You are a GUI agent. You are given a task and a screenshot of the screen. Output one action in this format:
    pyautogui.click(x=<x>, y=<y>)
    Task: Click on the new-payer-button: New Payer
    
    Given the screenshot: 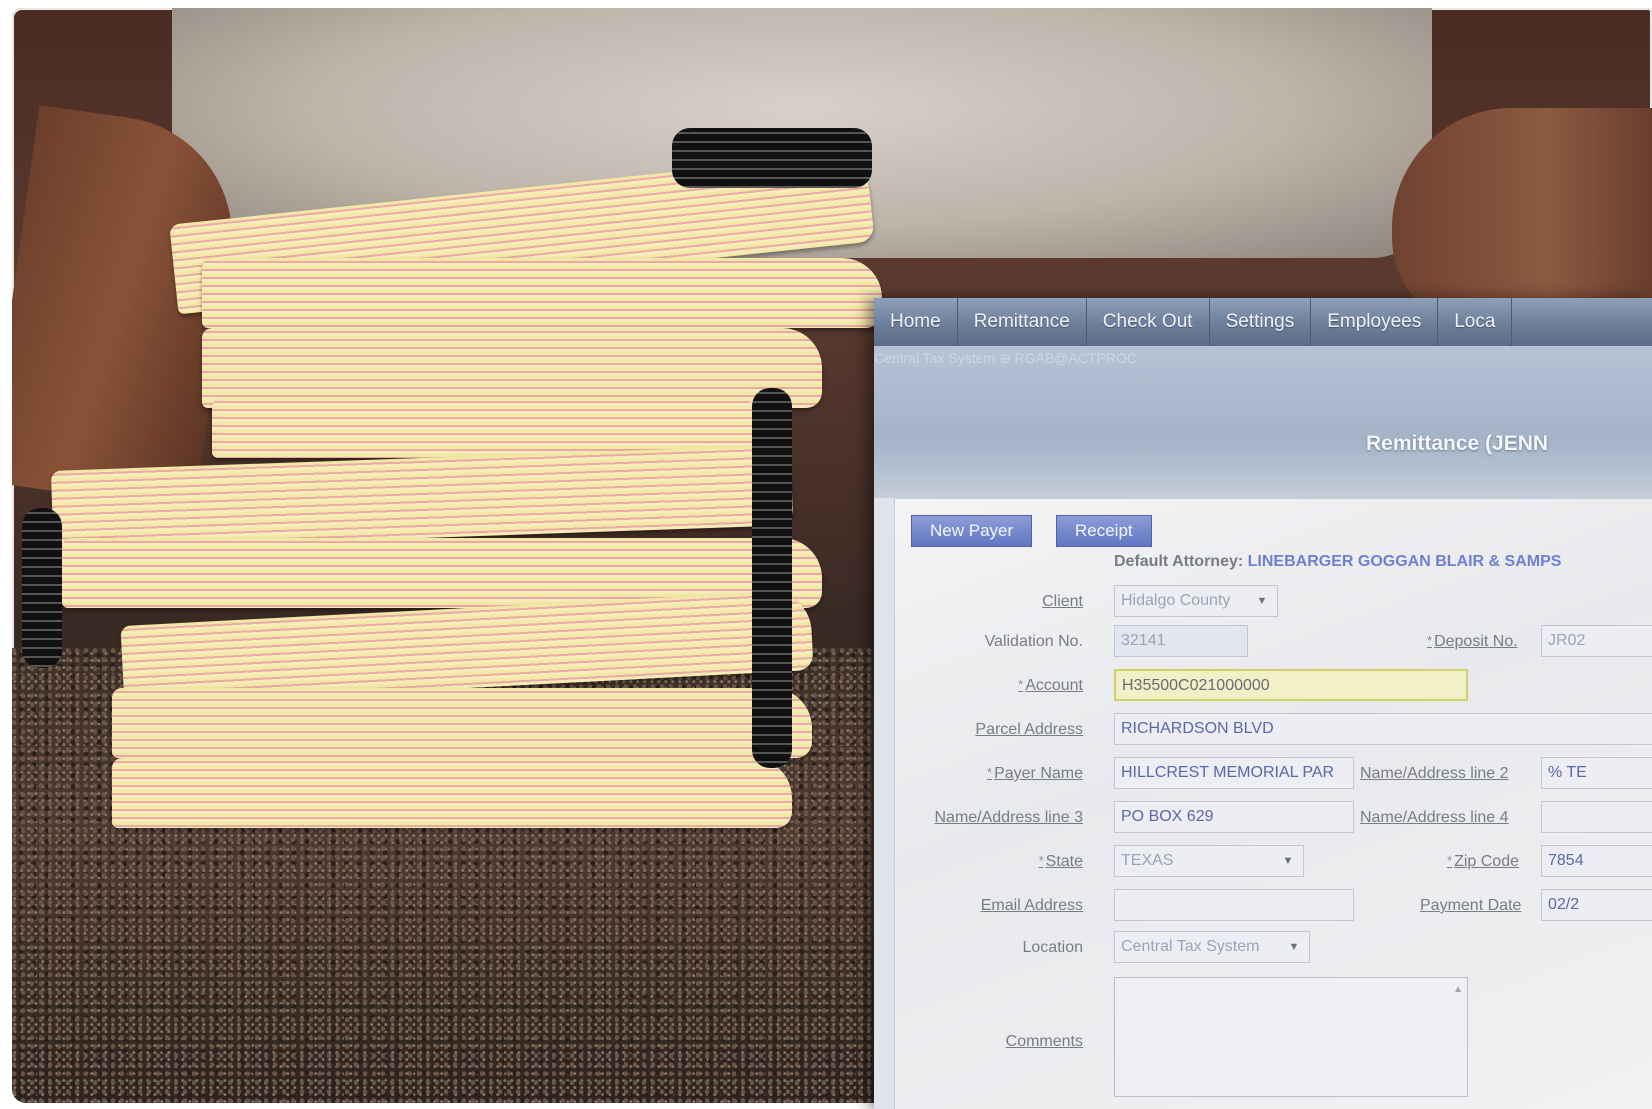 What is the action you would take?
    pyautogui.click(x=972, y=531)
    